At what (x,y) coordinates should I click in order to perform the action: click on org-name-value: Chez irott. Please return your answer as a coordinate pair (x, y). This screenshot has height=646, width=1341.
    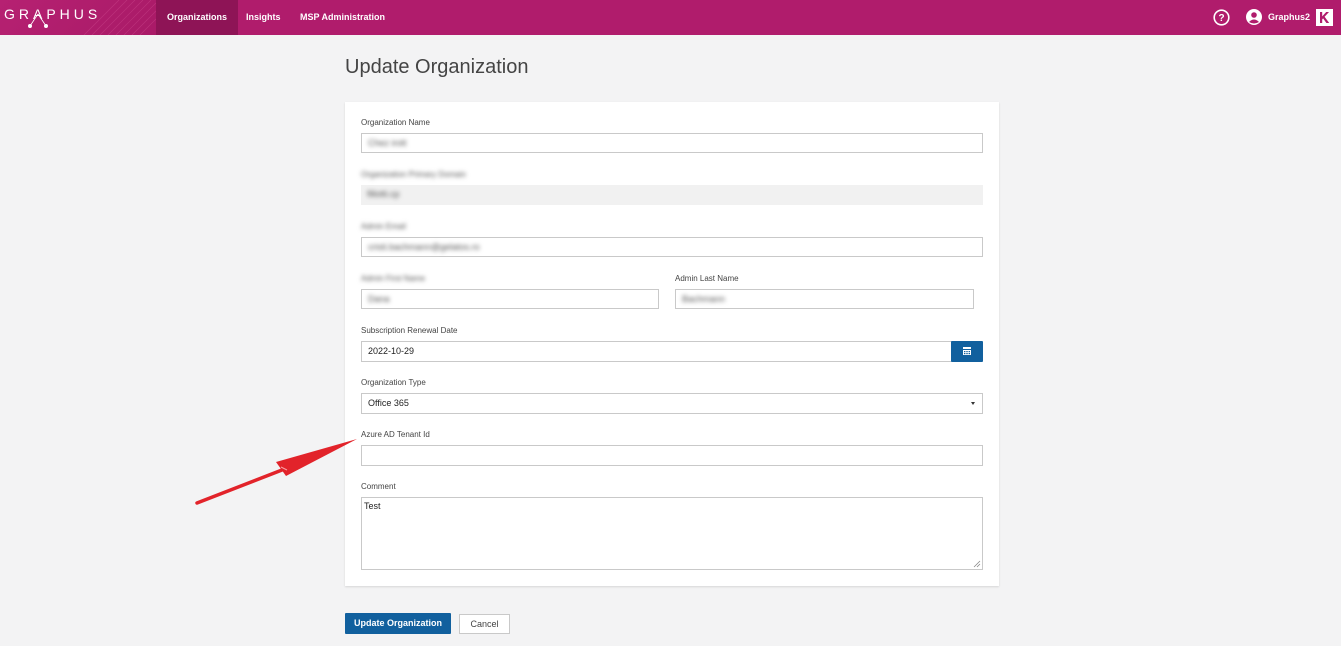
    Looking at the image, I should click on (387, 143).